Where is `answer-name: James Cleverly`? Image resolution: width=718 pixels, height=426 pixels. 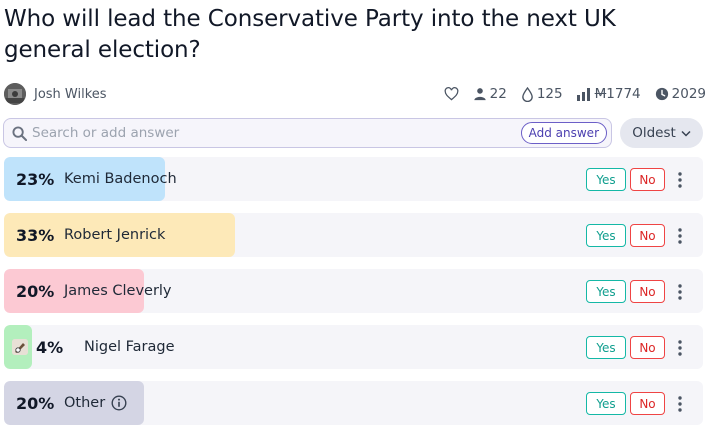 answer-name: James Cleverly is located at coordinates (118, 291).